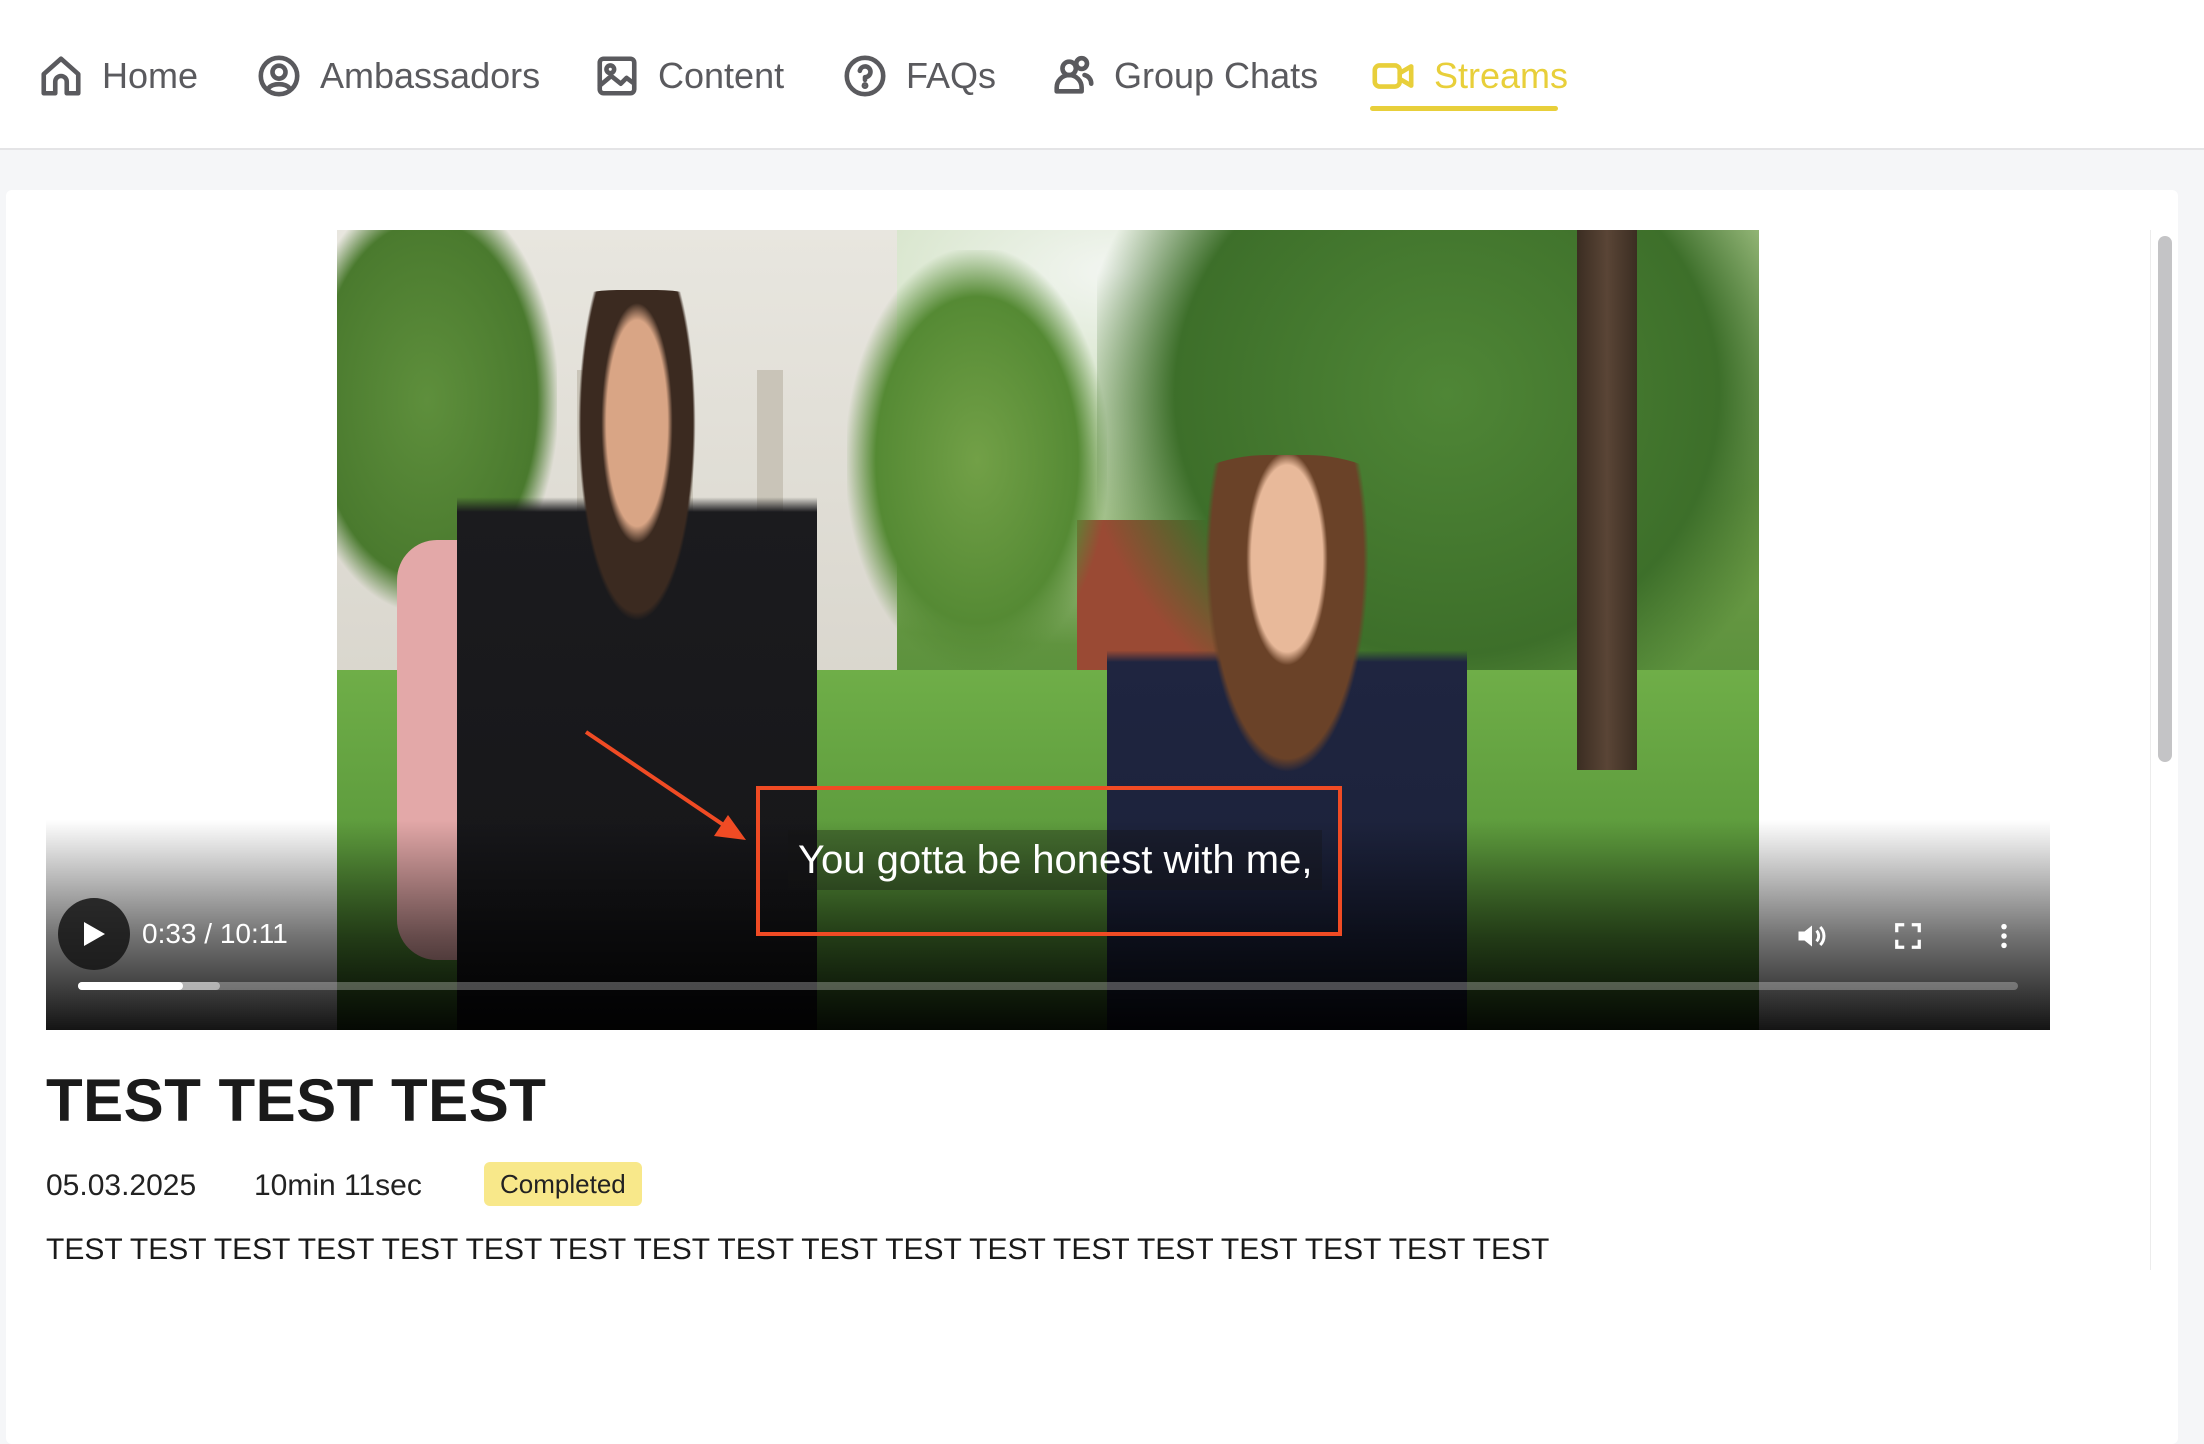 This screenshot has width=2204, height=1444. I want to click on volume-button, so click(1812, 936).